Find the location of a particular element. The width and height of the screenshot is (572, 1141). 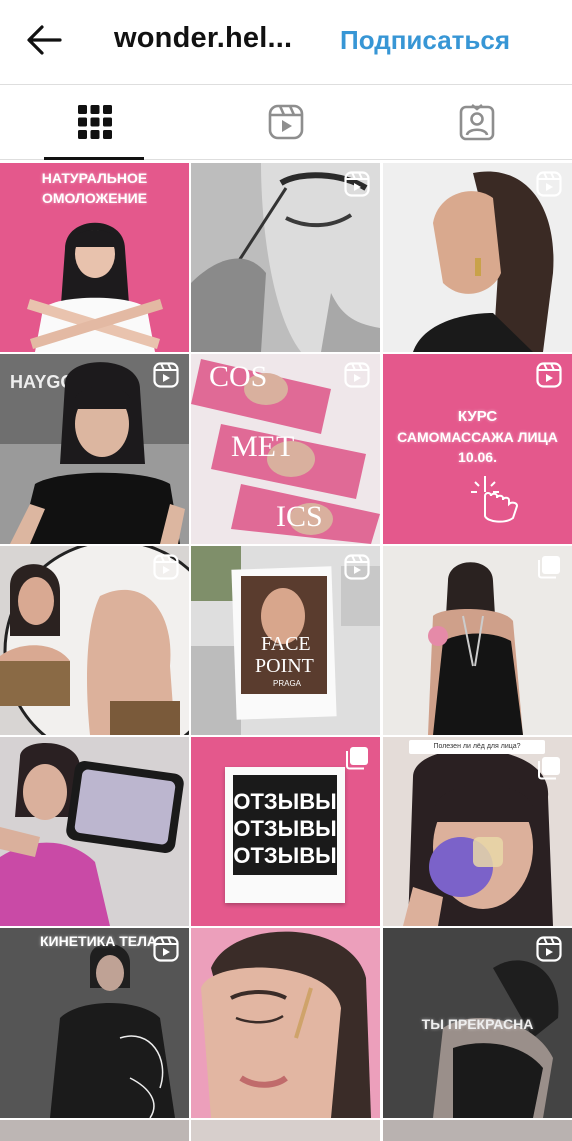

tab-reels is located at coordinates (286, 122).